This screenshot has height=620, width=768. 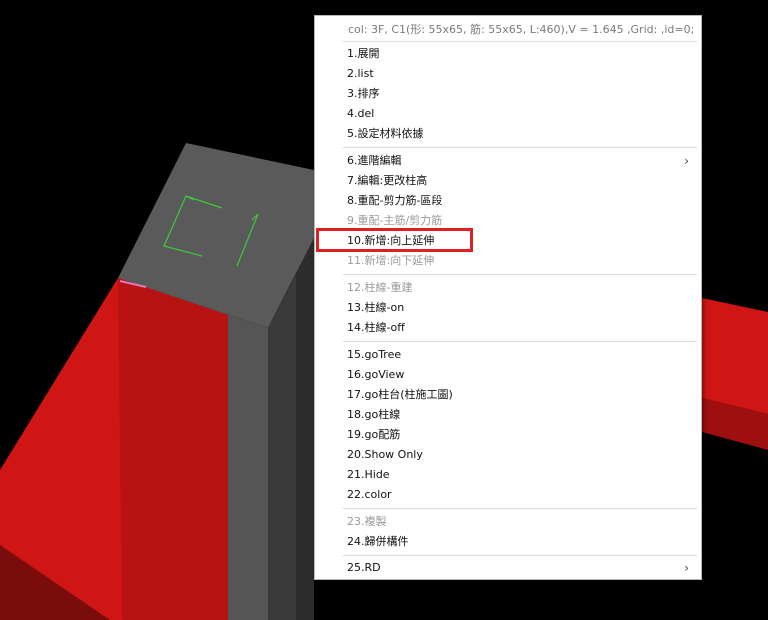 What do you see at coordinates (520, 355) in the screenshot?
I see `menu-item-go-tree: 15.goTree` at bounding box center [520, 355].